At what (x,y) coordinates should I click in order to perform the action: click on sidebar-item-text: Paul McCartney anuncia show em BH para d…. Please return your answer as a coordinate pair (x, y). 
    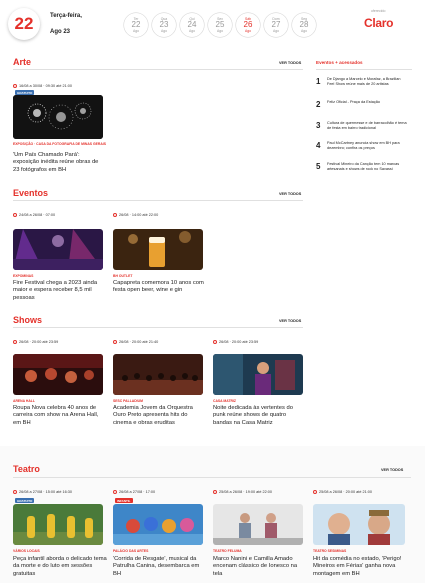
    Looking at the image, I should click on (367, 146).